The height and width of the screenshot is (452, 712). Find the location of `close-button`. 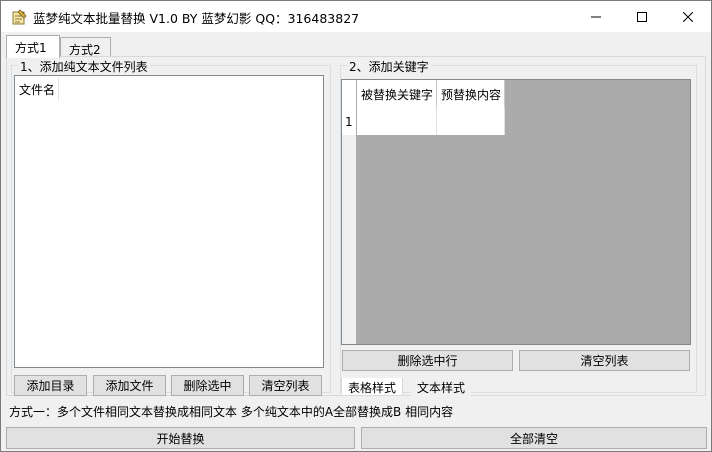

close-button is located at coordinates (688, 16).